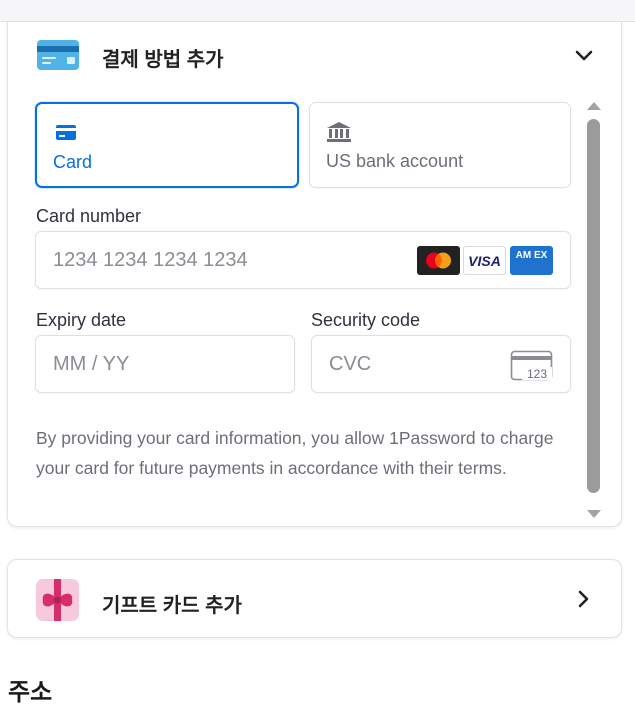 This screenshot has width=635, height=715. Describe the element at coordinates (57, 600) in the screenshot. I see `gift-icon` at that location.